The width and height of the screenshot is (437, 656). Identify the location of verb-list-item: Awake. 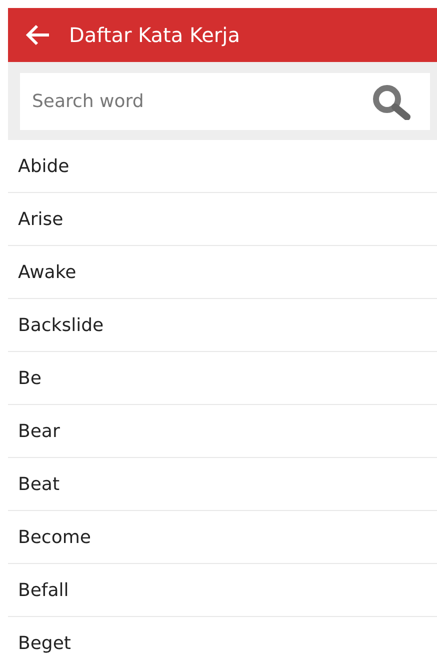
(222, 272).